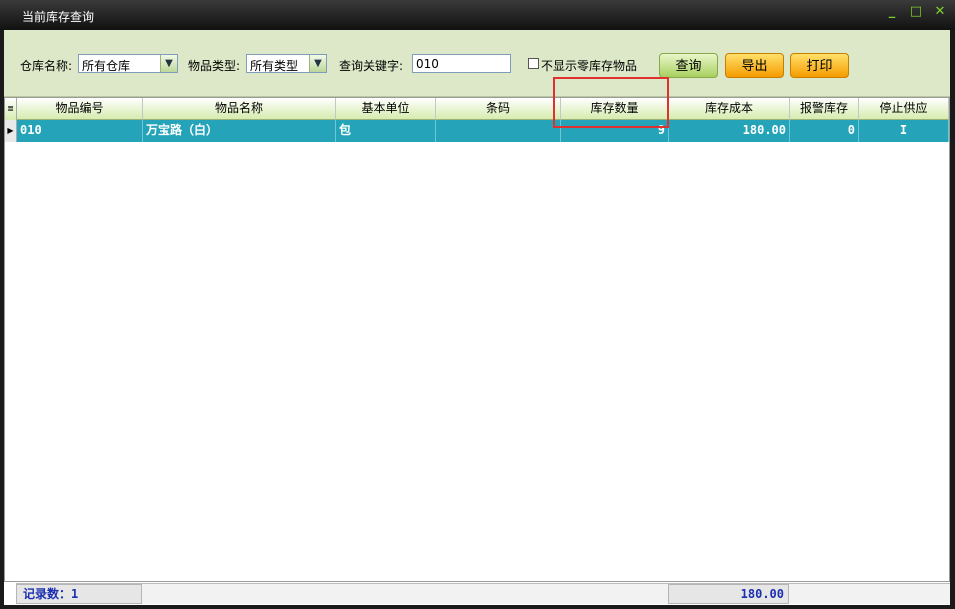 Image resolution: width=955 pixels, height=609 pixels. What do you see at coordinates (80, 131) in the screenshot?
I see `table-cell-code: 010` at bounding box center [80, 131].